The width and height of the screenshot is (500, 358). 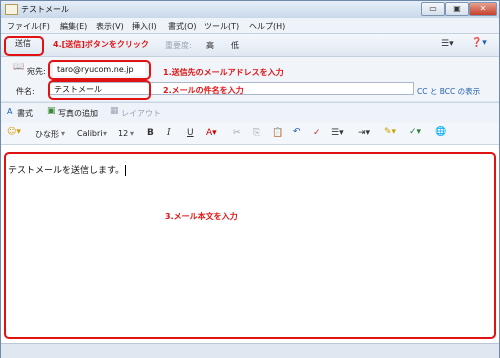 What do you see at coordinates (237, 133) in the screenshot?
I see `cut-icon: ✂` at bounding box center [237, 133].